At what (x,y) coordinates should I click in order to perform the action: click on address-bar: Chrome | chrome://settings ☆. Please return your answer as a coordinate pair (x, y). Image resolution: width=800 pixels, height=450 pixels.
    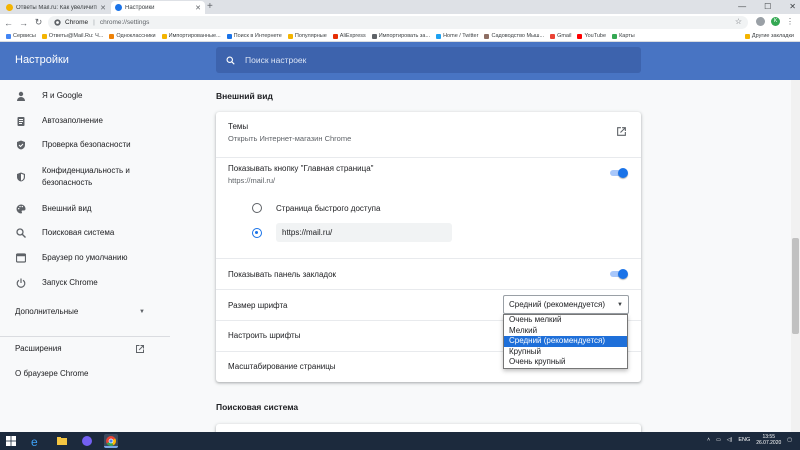
    Looking at the image, I should click on (398, 22).